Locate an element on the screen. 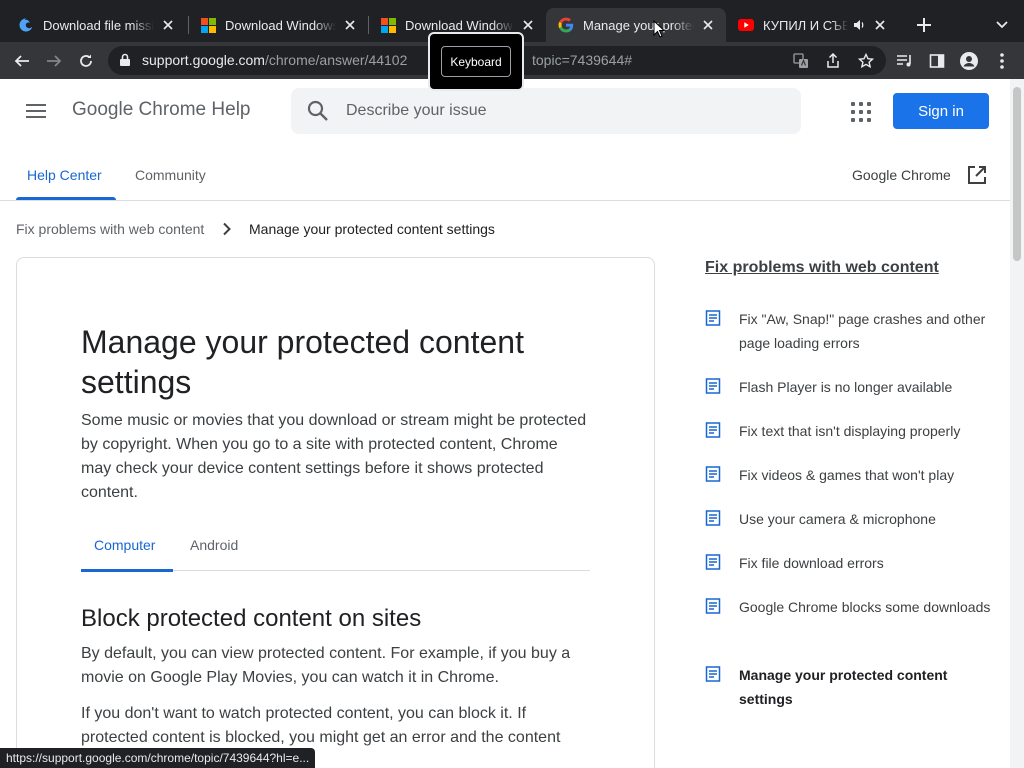 This screenshot has width=1024, height=768. tab-computer: Computer is located at coordinates (124, 545).